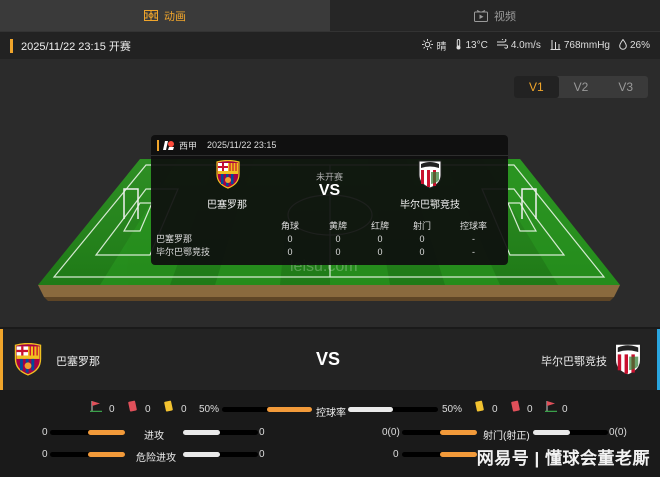  What do you see at coordinates (76, 46) in the screenshot?
I see `kickoff-time: 2025/11/22 23:15 开赛` at bounding box center [76, 46].